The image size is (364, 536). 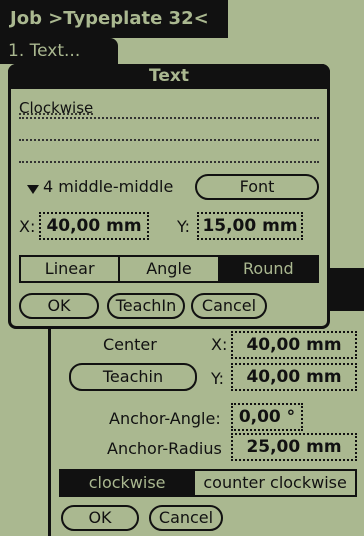 What do you see at coordinates (294, 377) in the screenshot?
I see `center-y-field: 40,00 mm` at bounding box center [294, 377].